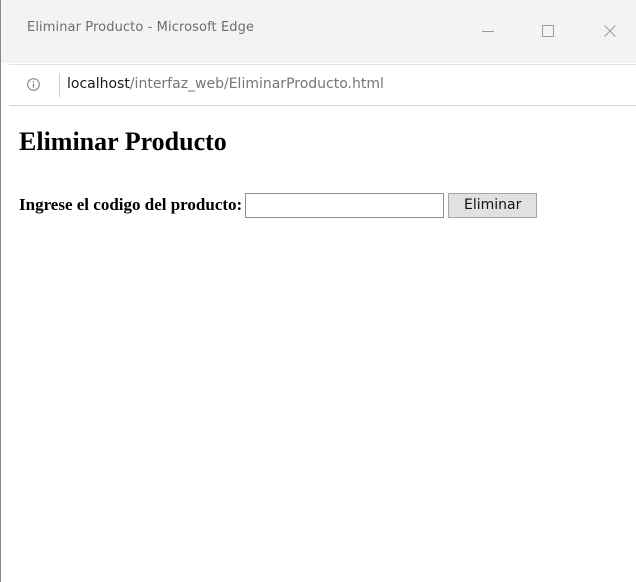 This screenshot has width=636, height=582. I want to click on close-icon, so click(610, 31).